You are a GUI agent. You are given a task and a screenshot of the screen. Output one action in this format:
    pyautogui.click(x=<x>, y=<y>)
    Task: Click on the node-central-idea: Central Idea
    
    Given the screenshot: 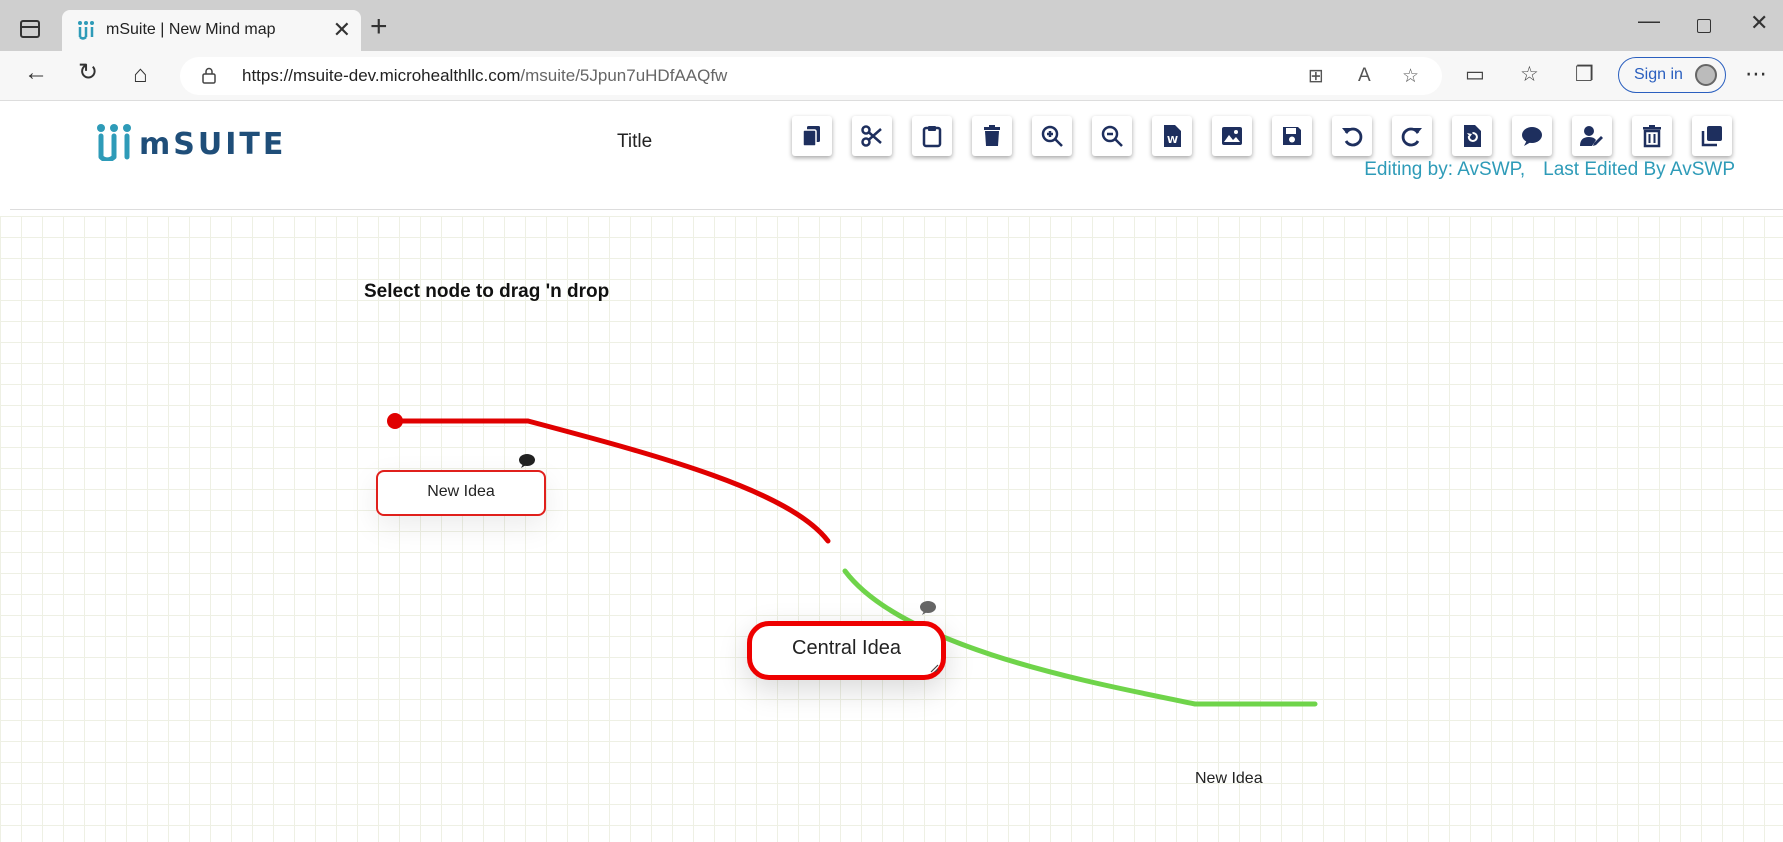 What is the action you would take?
    pyautogui.click(x=846, y=650)
    